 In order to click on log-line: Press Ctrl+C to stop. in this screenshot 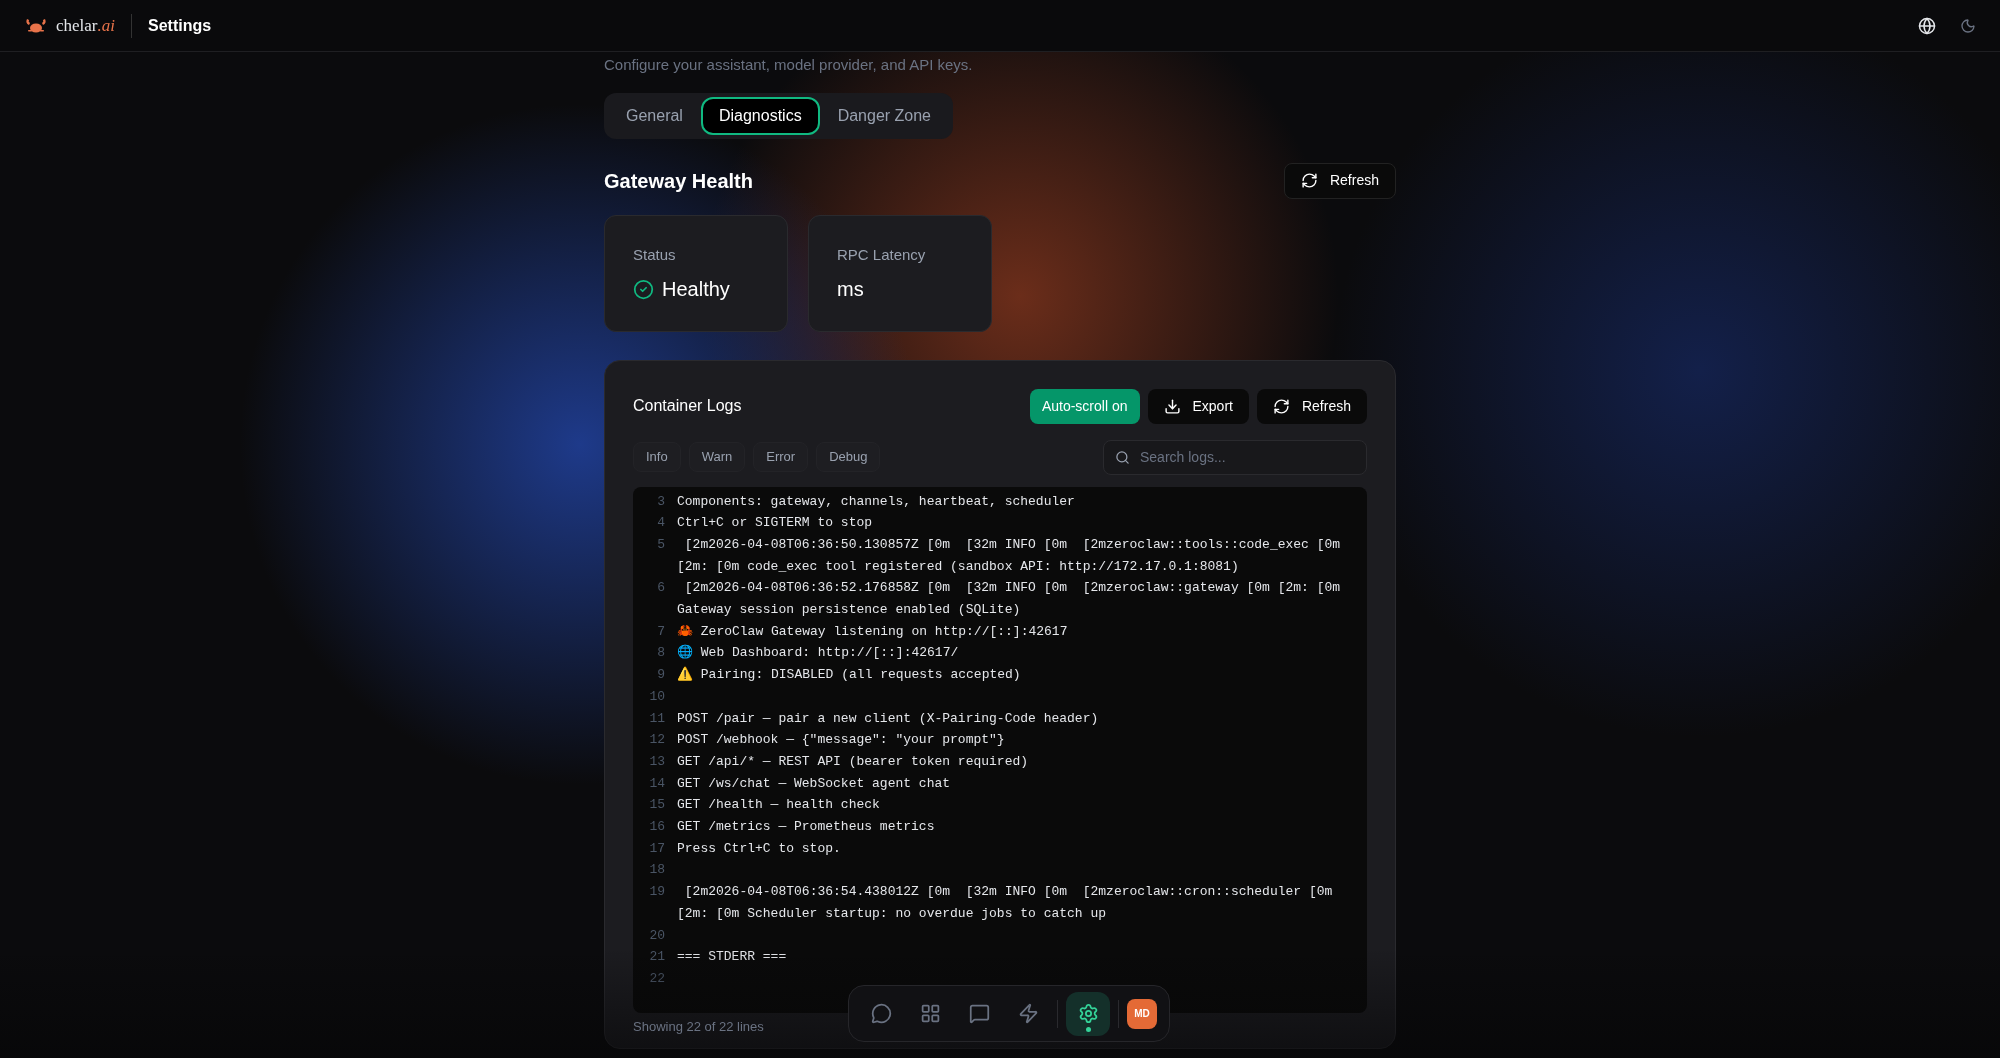, I will do `click(759, 848)`.